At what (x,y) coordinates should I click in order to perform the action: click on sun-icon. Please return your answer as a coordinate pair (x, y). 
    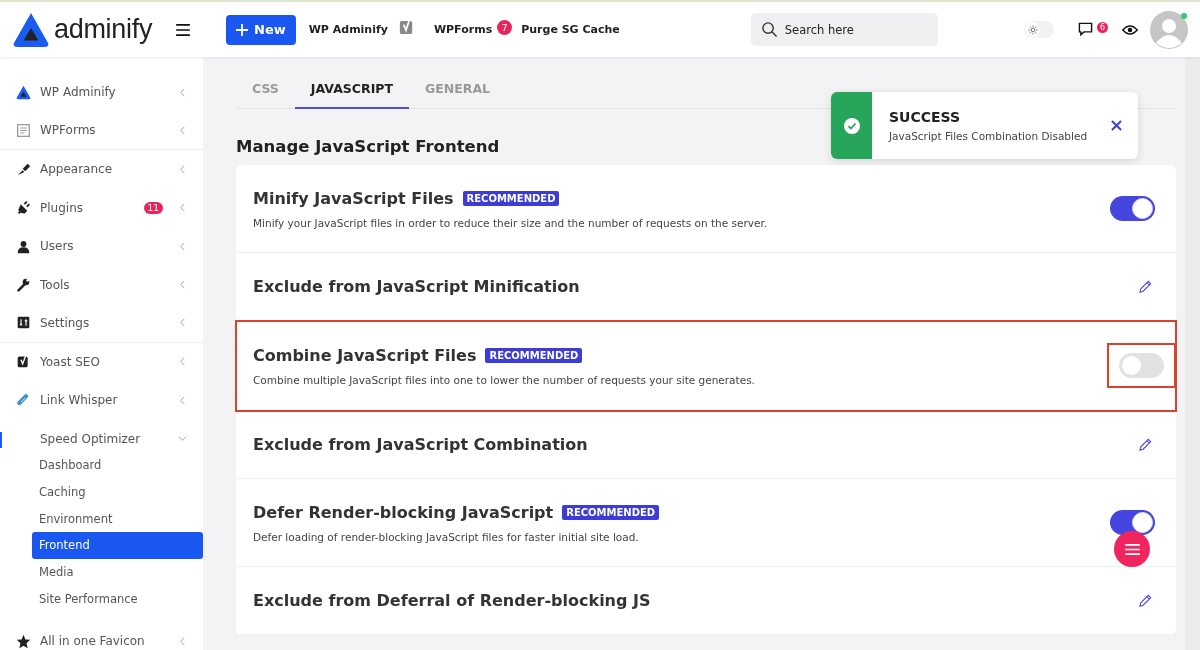
    Looking at the image, I should click on (1032, 29).